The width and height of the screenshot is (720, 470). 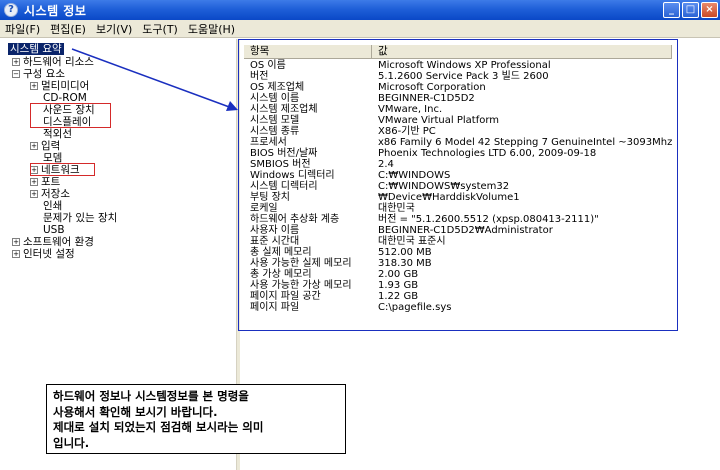 I want to click on note-line: 입니다., so click(x=71, y=442).